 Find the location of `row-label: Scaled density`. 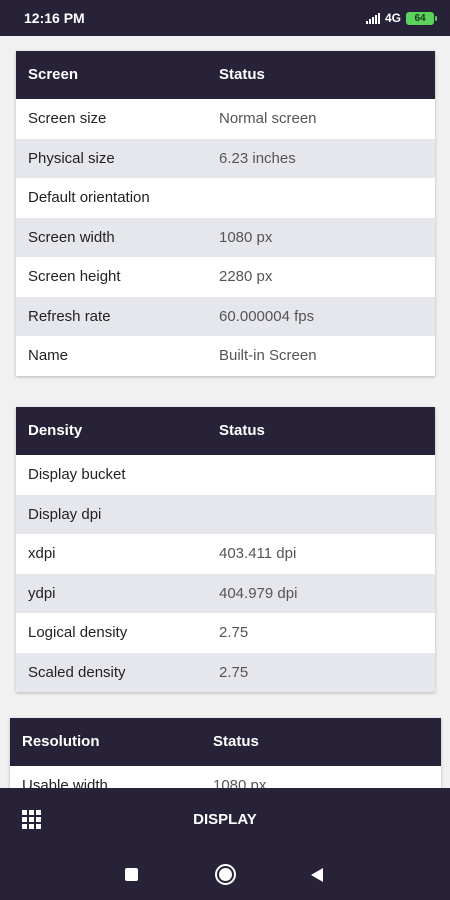

row-label: Scaled density is located at coordinates (77, 672).